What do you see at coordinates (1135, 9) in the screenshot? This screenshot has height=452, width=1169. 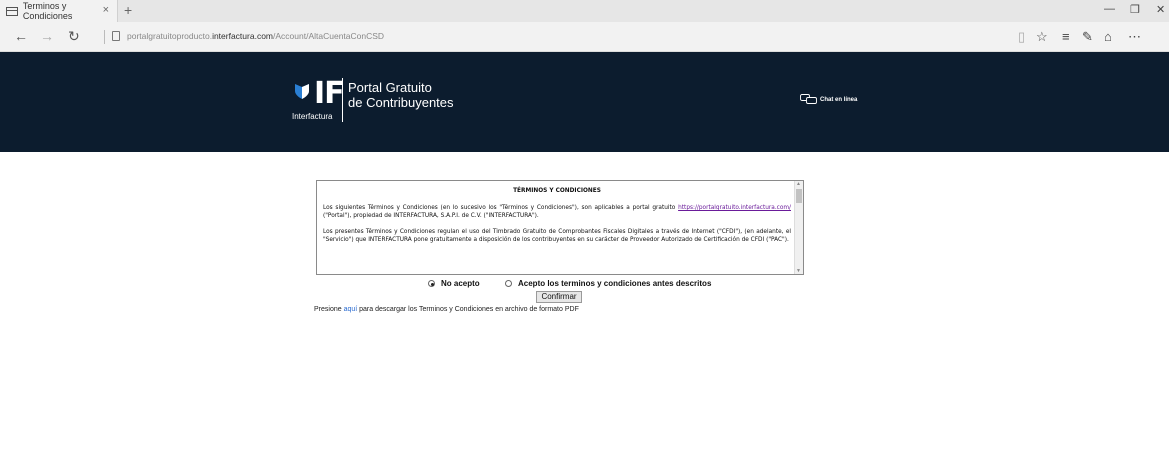 I see `restore-icon: ❐` at bounding box center [1135, 9].